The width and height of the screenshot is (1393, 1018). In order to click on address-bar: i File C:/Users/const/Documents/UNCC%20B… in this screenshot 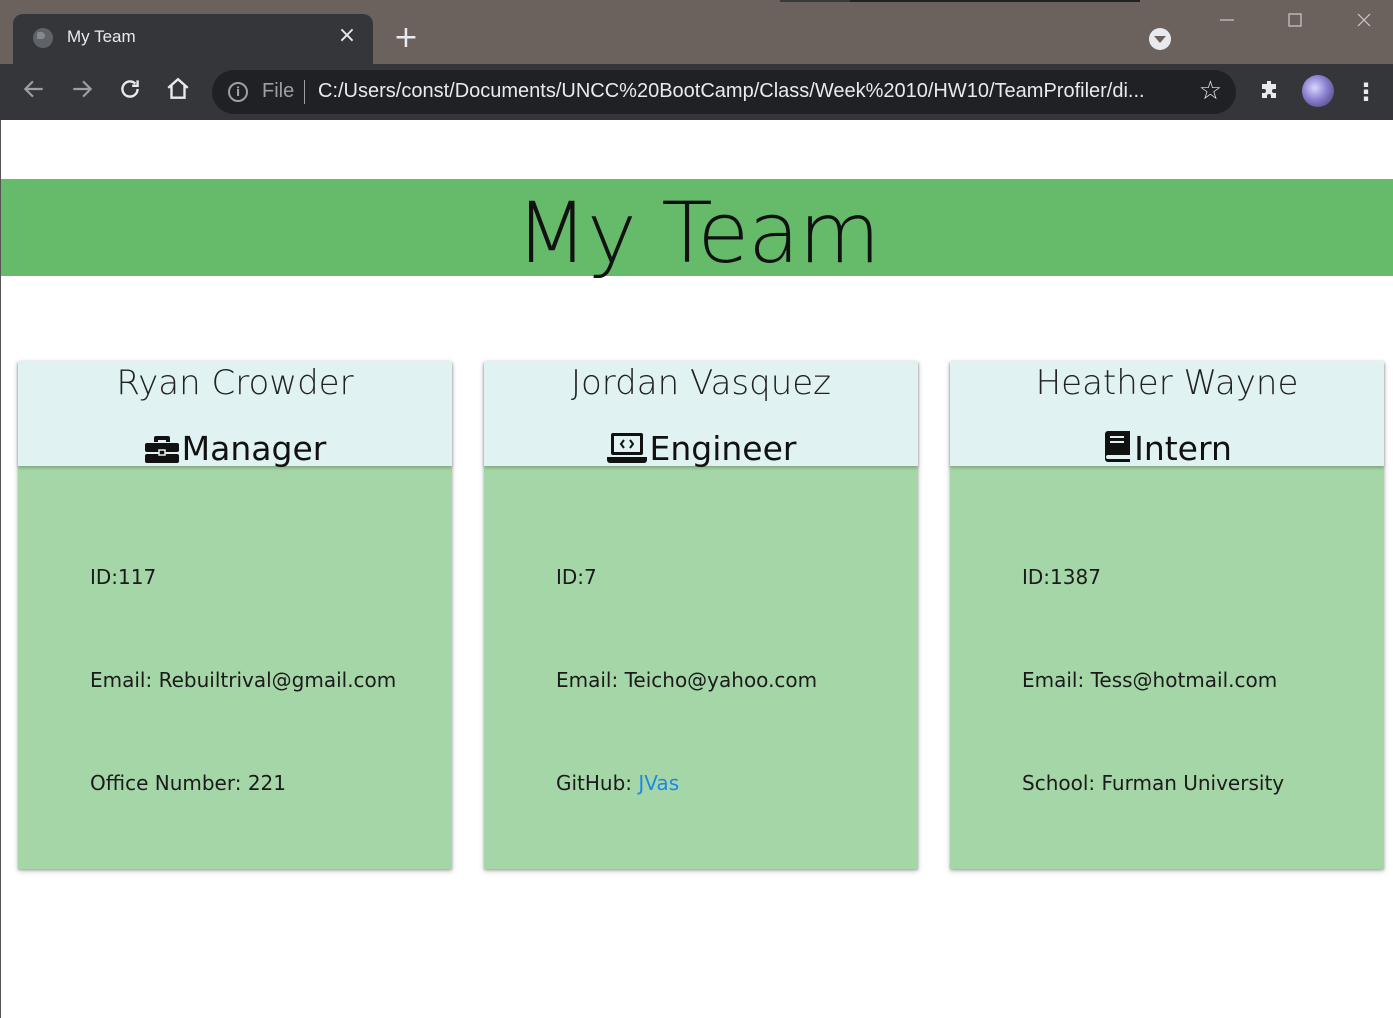, I will do `click(724, 92)`.